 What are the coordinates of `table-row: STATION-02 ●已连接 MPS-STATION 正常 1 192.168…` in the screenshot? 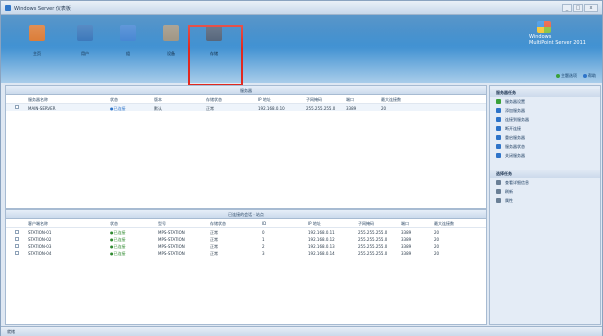 It's located at (246, 238).